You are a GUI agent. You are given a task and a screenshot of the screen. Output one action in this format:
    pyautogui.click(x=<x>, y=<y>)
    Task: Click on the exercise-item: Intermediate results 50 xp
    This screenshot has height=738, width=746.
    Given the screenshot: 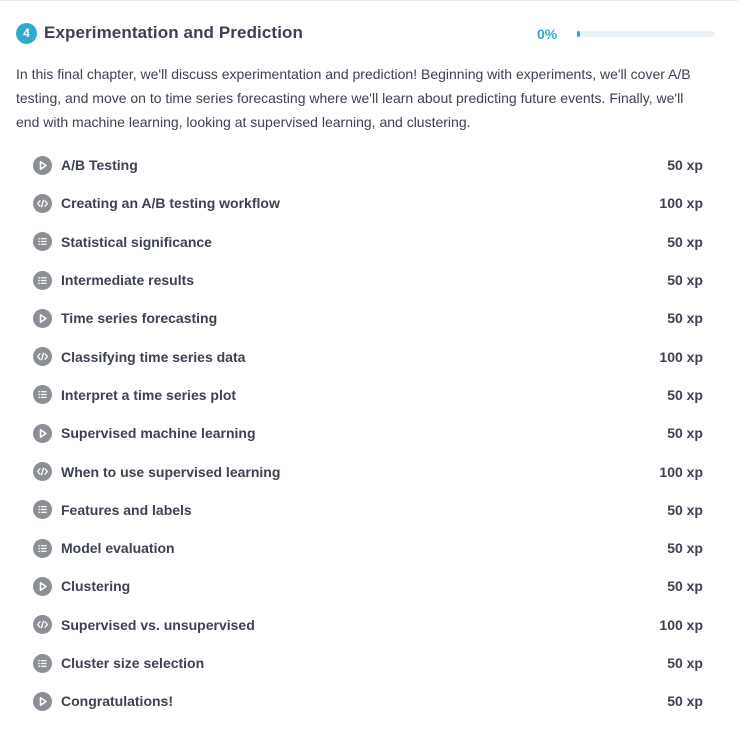 What is the action you would take?
    pyautogui.click(x=368, y=280)
    